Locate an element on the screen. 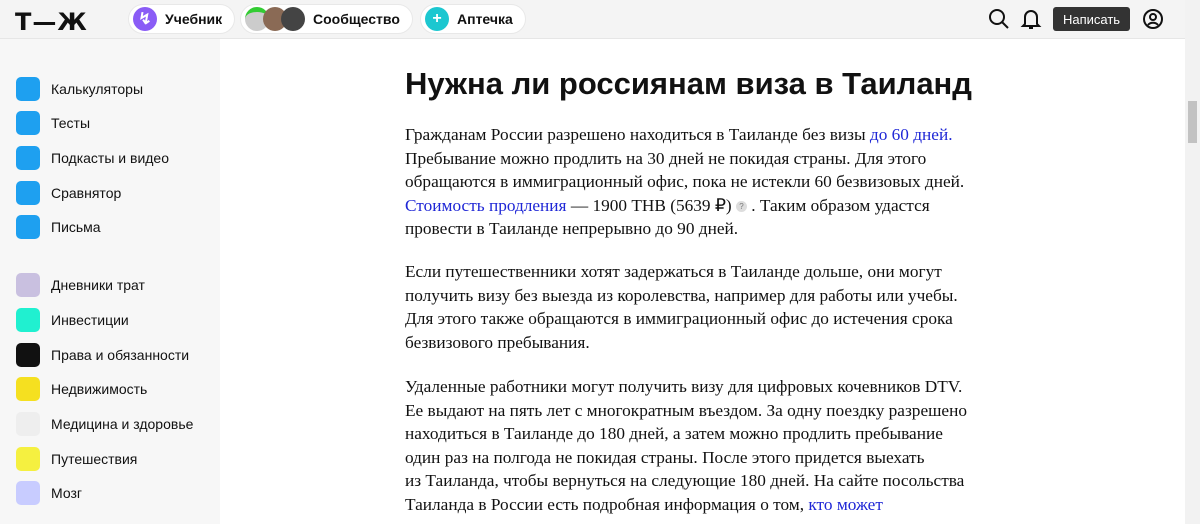  sidebar-item-label: Права и обязанности is located at coordinates (120, 355).